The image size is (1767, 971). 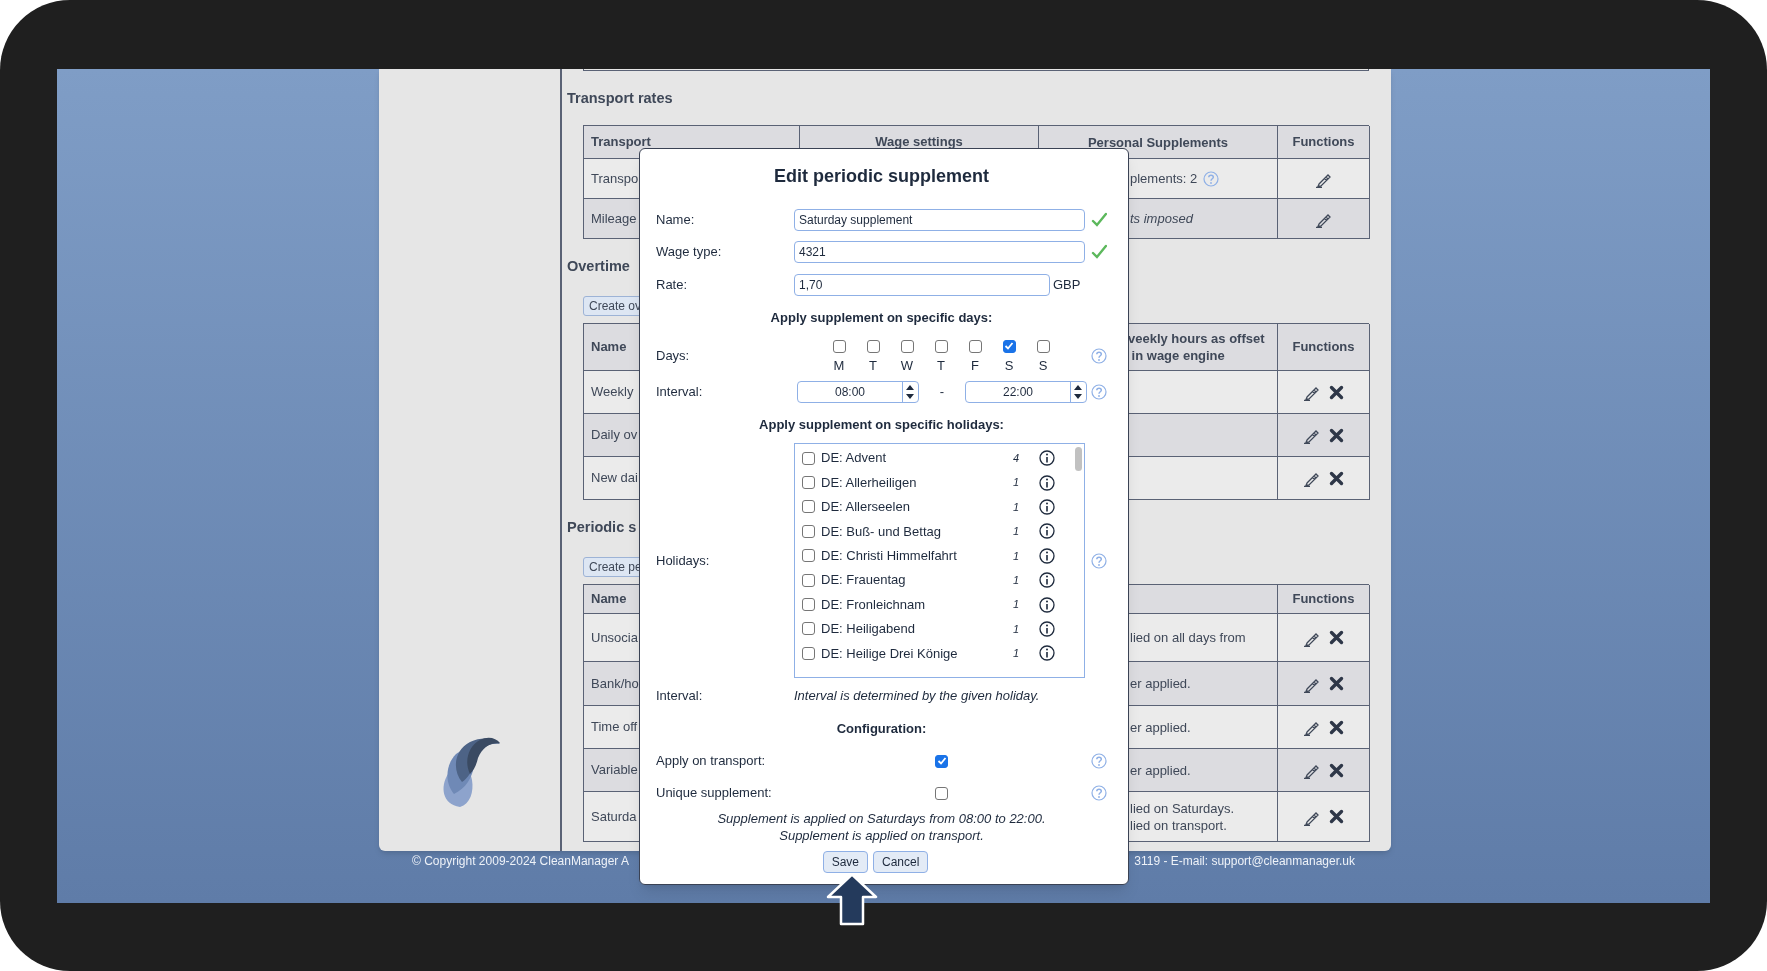 What do you see at coordinates (874, 604) in the screenshot?
I see `holiday-name: DE: Fronleichnam` at bounding box center [874, 604].